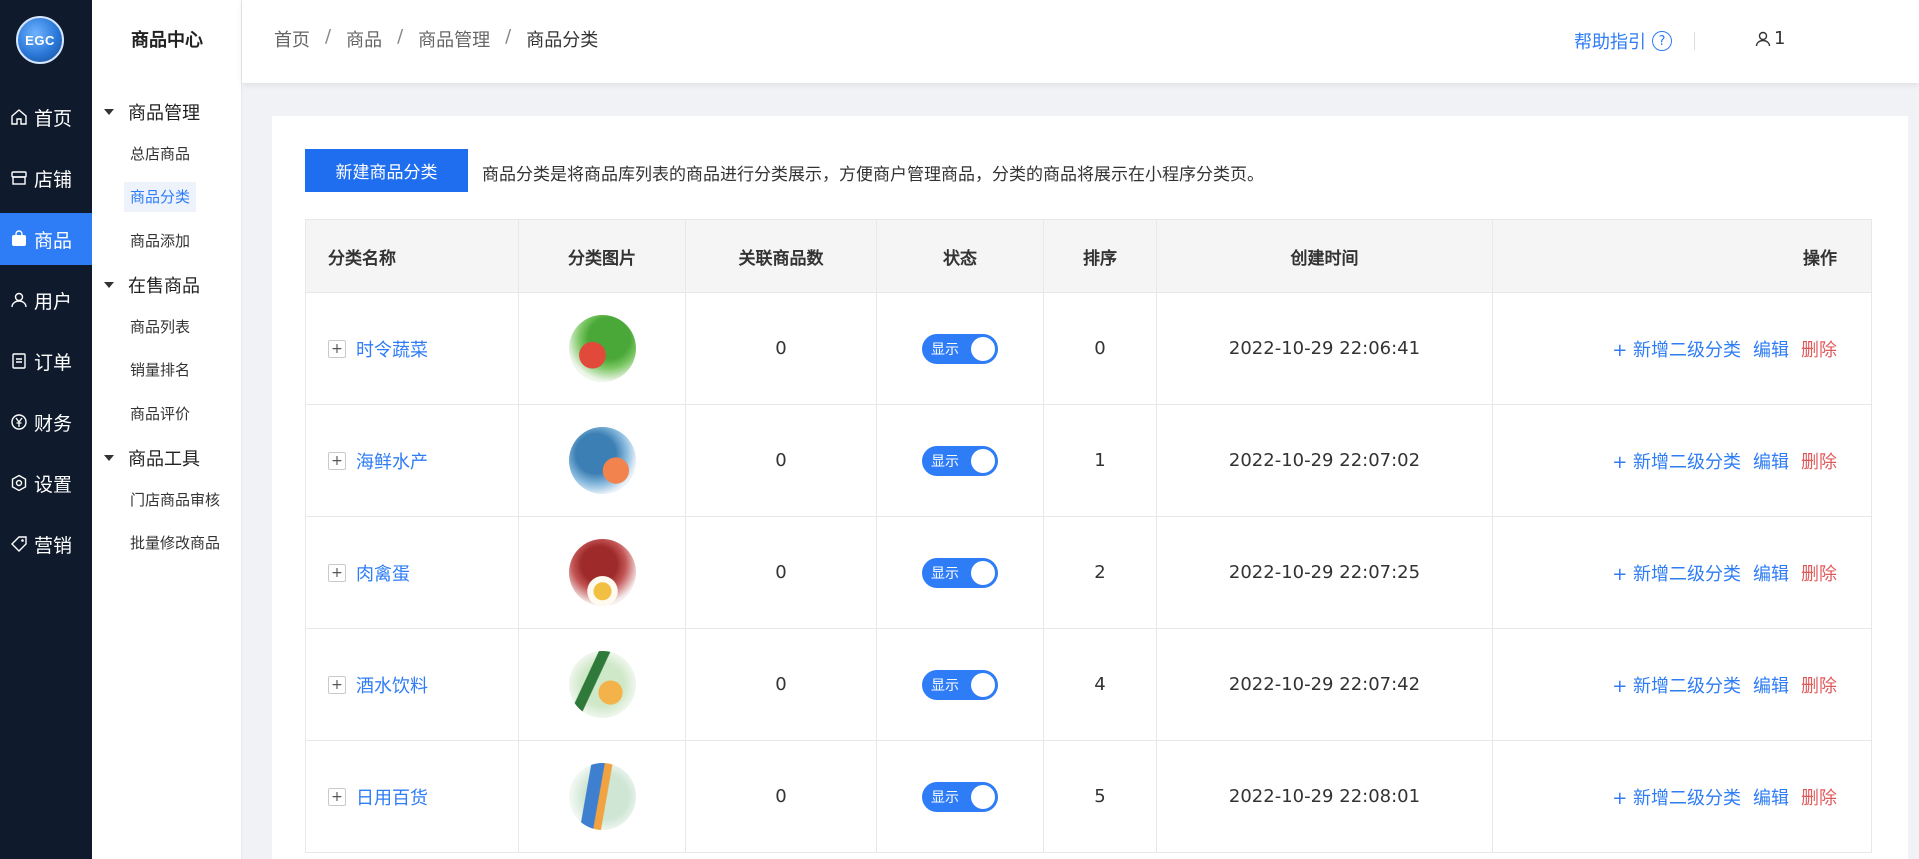 This screenshot has width=1919, height=859. I want to click on help-guide-link: 帮助指引 ?, so click(1623, 41).